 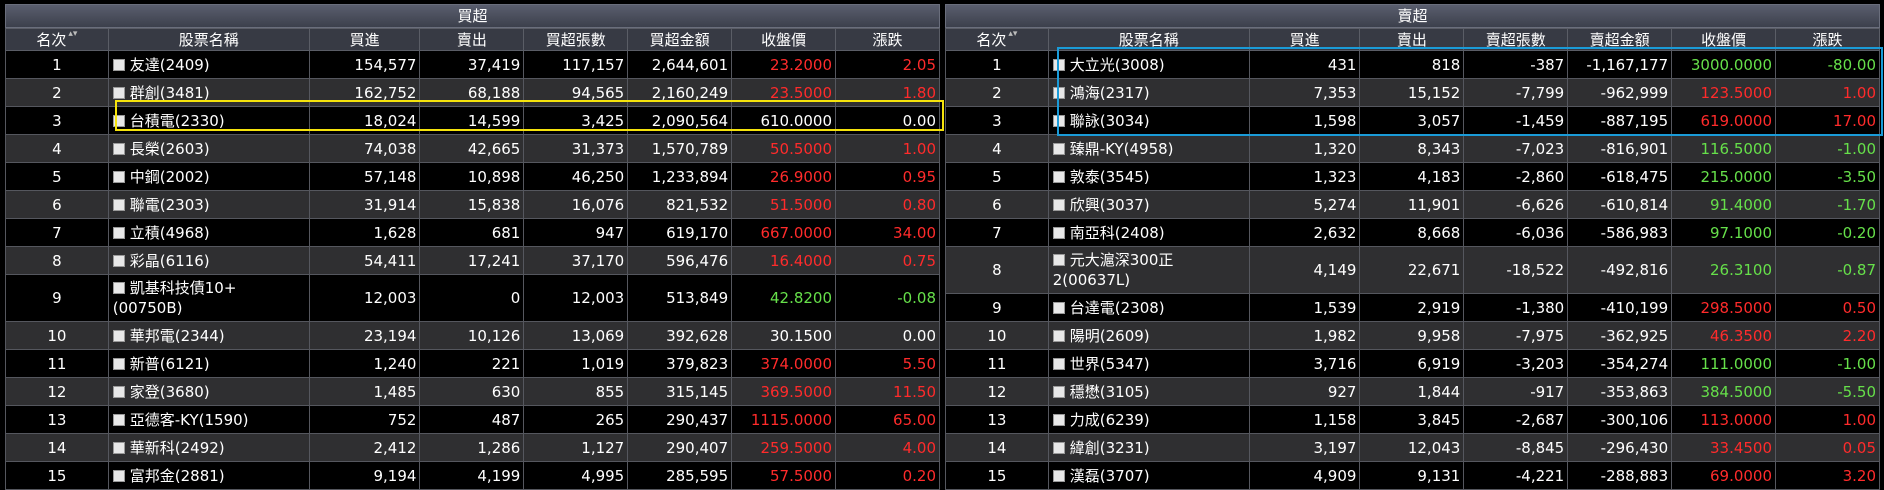 I want to click on stock-name: 華邦電(2344), so click(x=177, y=336).